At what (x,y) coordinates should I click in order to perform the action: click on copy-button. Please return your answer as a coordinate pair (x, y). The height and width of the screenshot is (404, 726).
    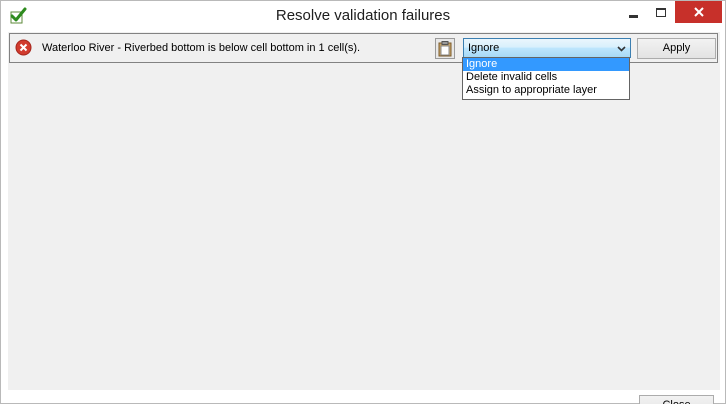
    Looking at the image, I should click on (445, 48).